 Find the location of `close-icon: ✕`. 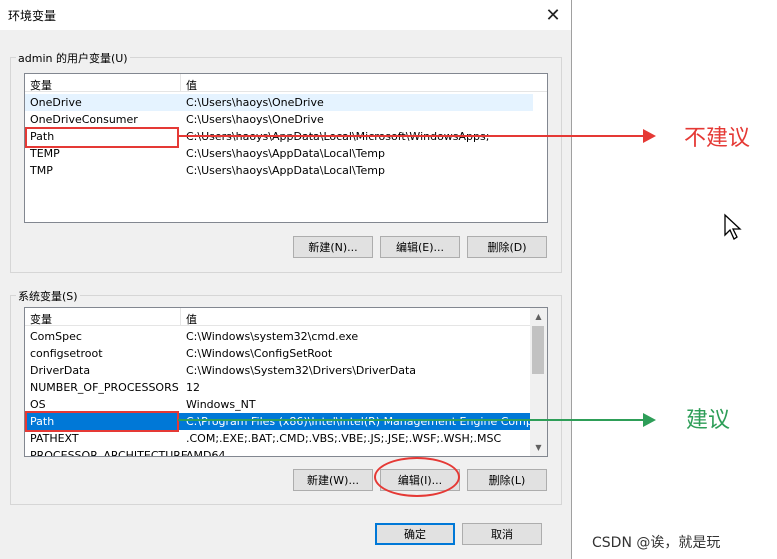

close-icon: ✕ is located at coordinates (553, 15).